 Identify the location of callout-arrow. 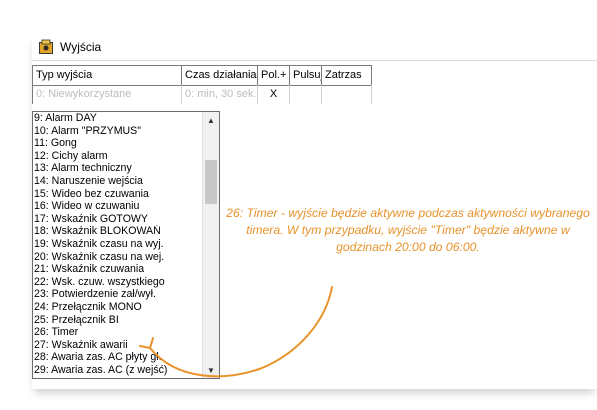
(236, 332).